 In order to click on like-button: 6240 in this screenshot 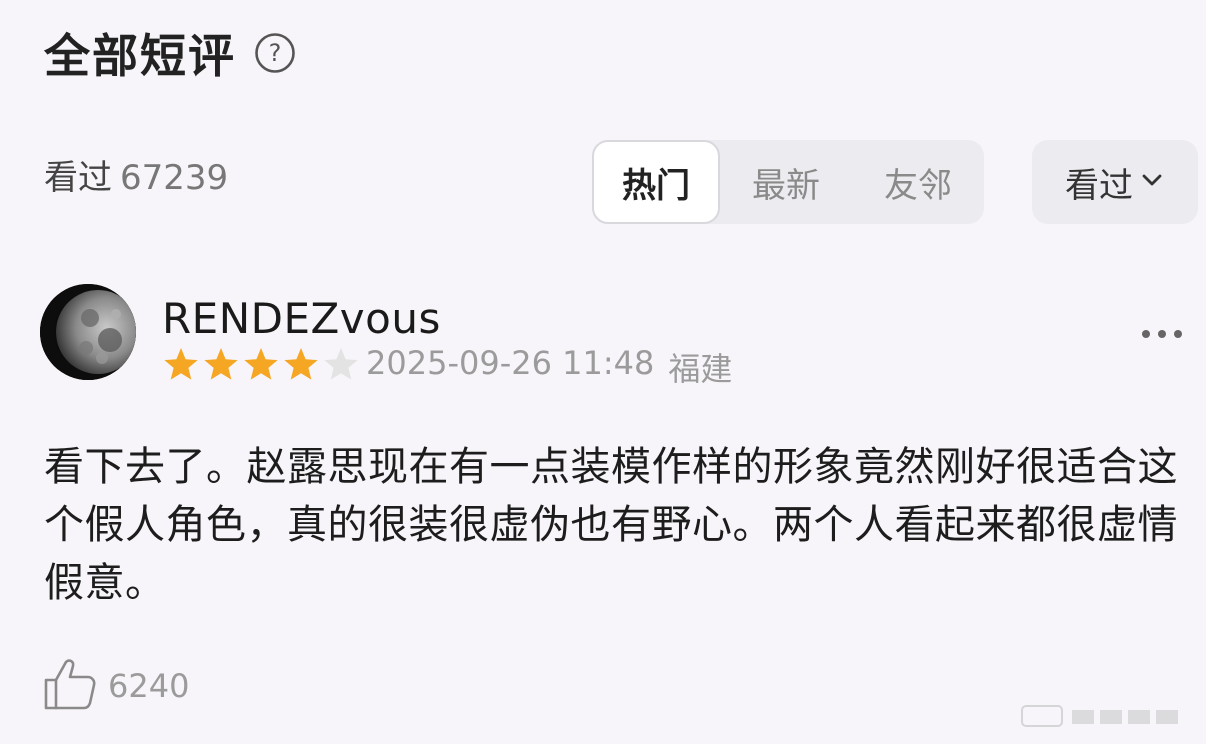, I will do `click(115, 686)`.